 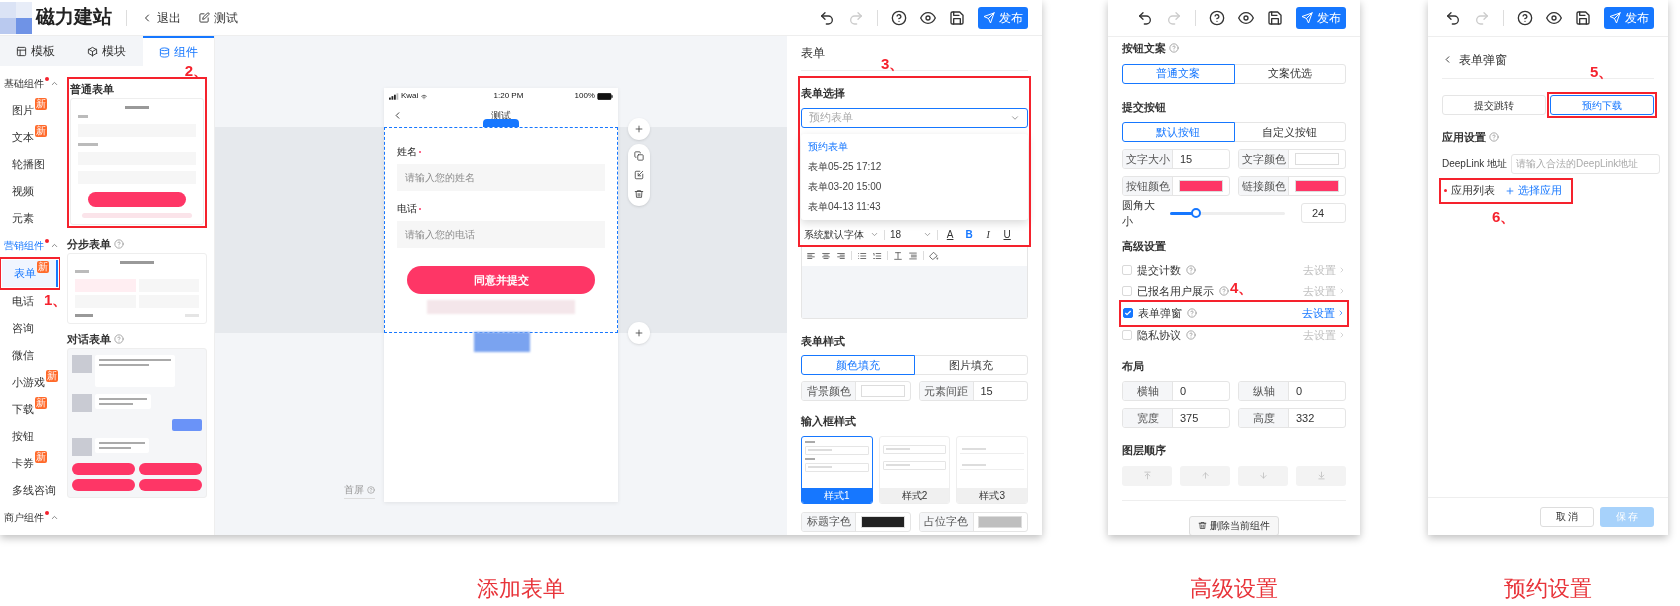 I want to click on header-link: 测试, so click(x=218, y=17).